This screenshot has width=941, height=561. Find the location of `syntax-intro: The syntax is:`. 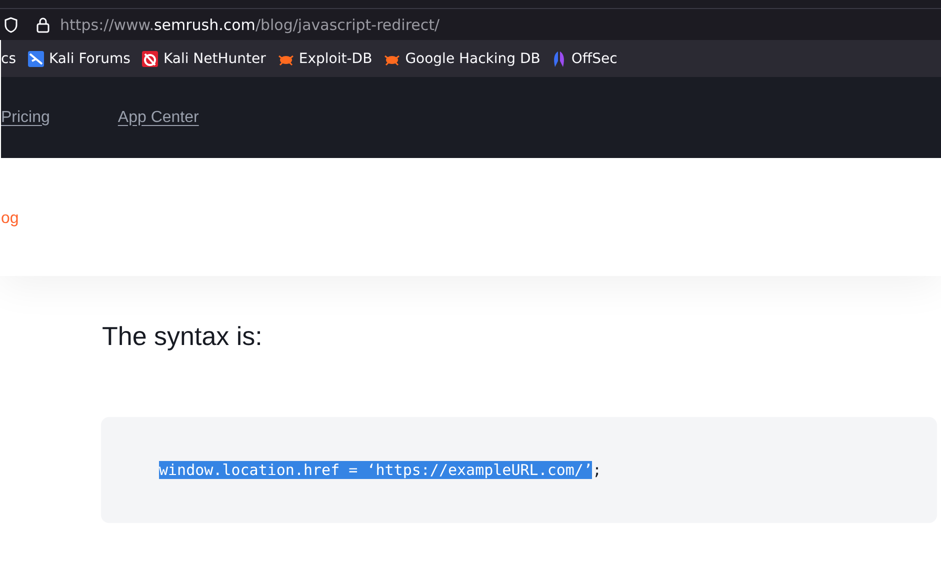

syntax-intro: The syntax is: is located at coordinates (183, 336).